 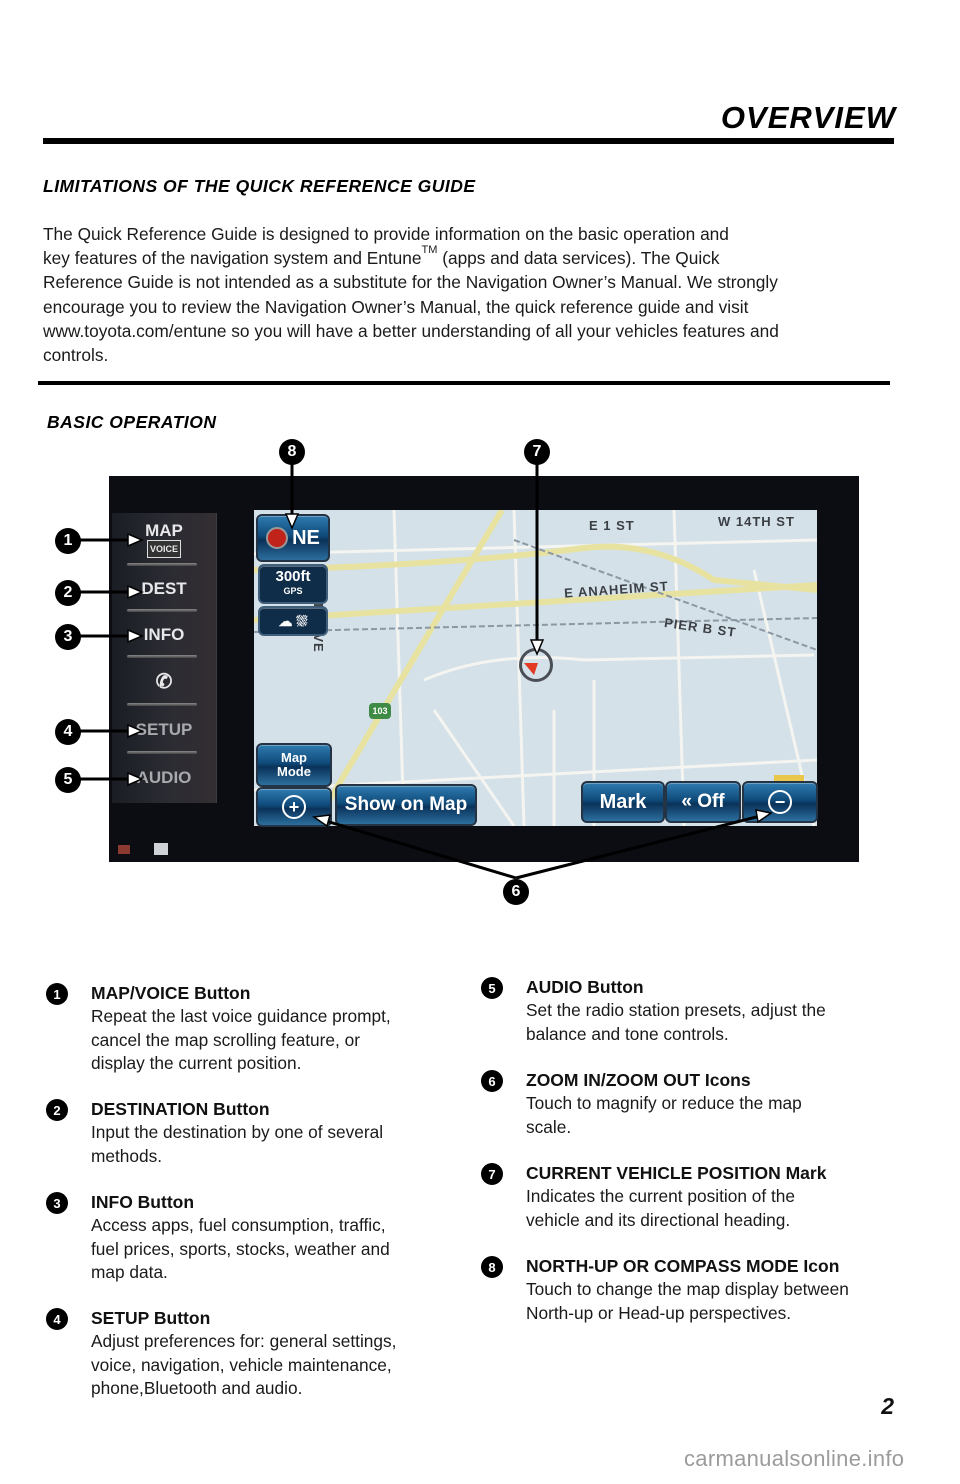 What do you see at coordinates (225, 1039) in the screenshot?
I see `item-desc-line: cancel the map scrolling feature, or` at bounding box center [225, 1039].